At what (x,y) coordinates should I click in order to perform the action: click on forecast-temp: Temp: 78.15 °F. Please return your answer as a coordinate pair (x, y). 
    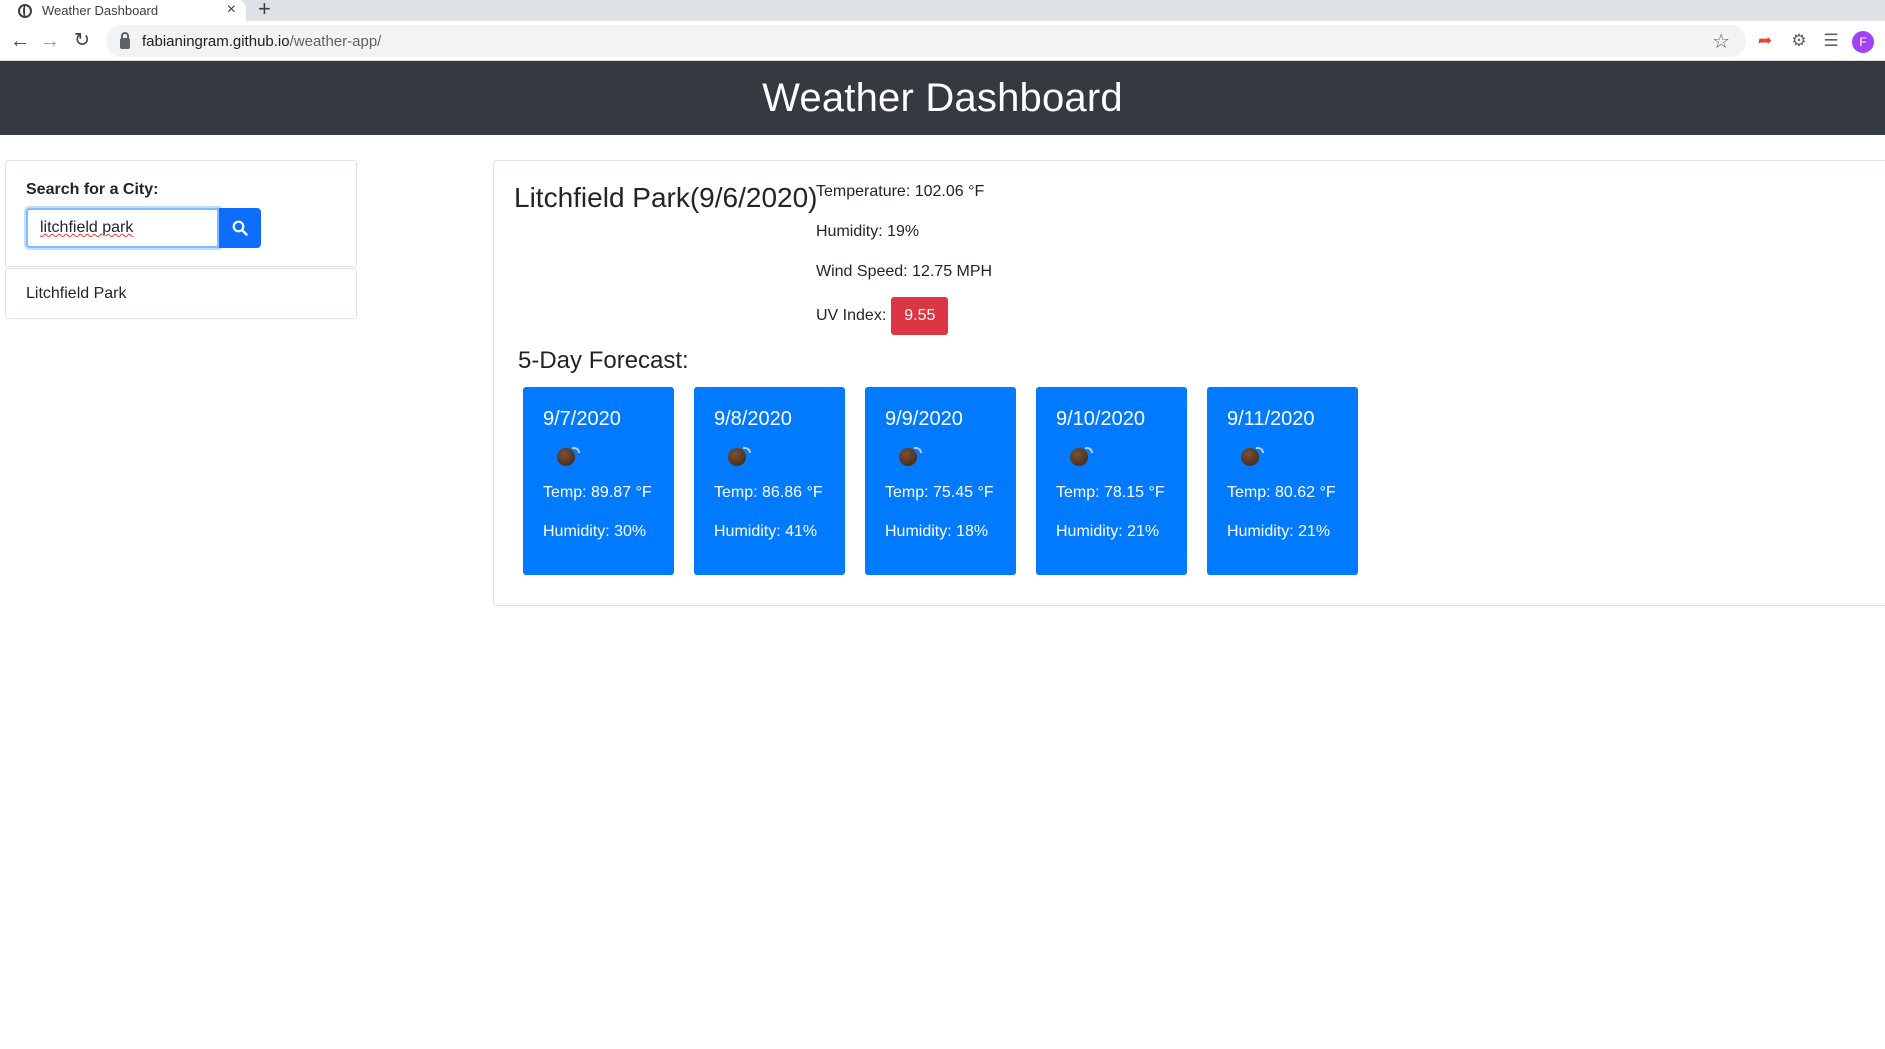
    Looking at the image, I should click on (1110, 492).